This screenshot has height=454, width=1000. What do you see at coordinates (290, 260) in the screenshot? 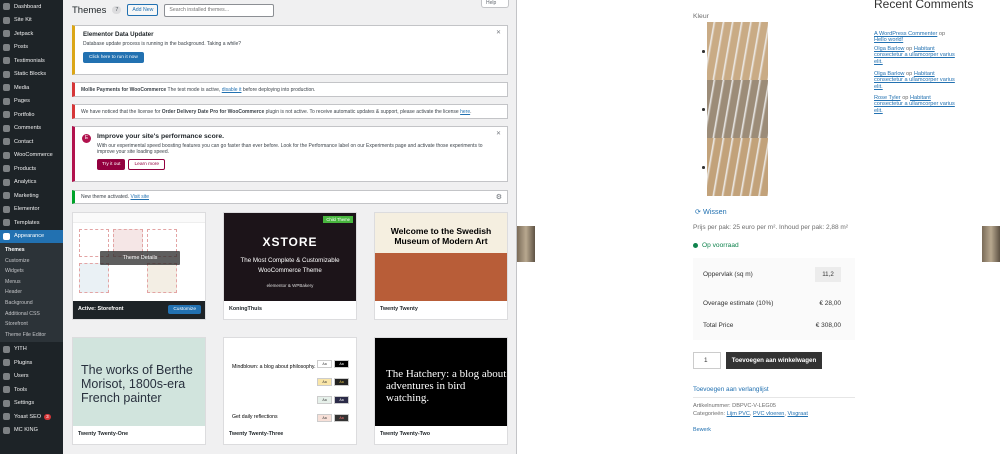
I see `xstore-tagline: The Most Complete & Customizable` at bounding box center [290, 260].